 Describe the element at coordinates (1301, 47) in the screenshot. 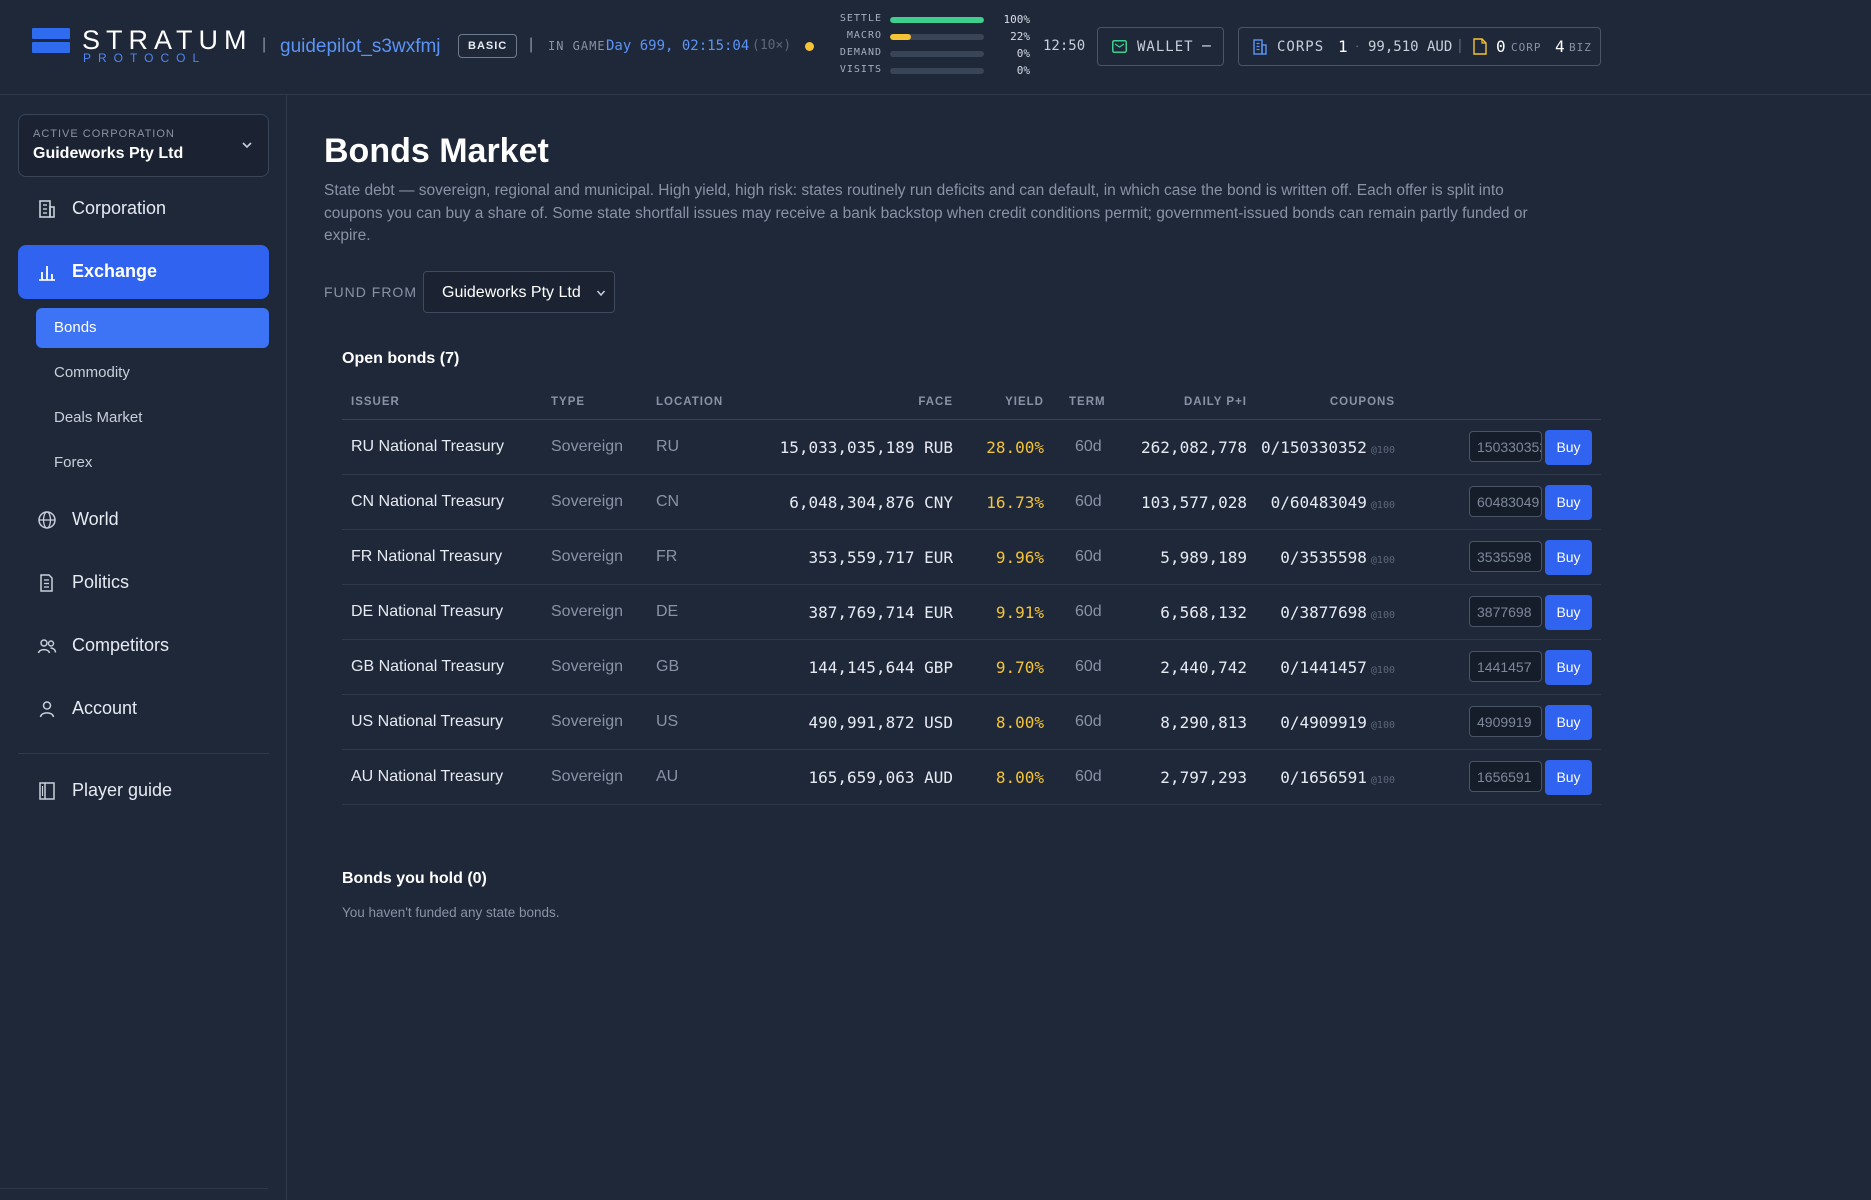

I see `corps-label: CORPS` at that location.